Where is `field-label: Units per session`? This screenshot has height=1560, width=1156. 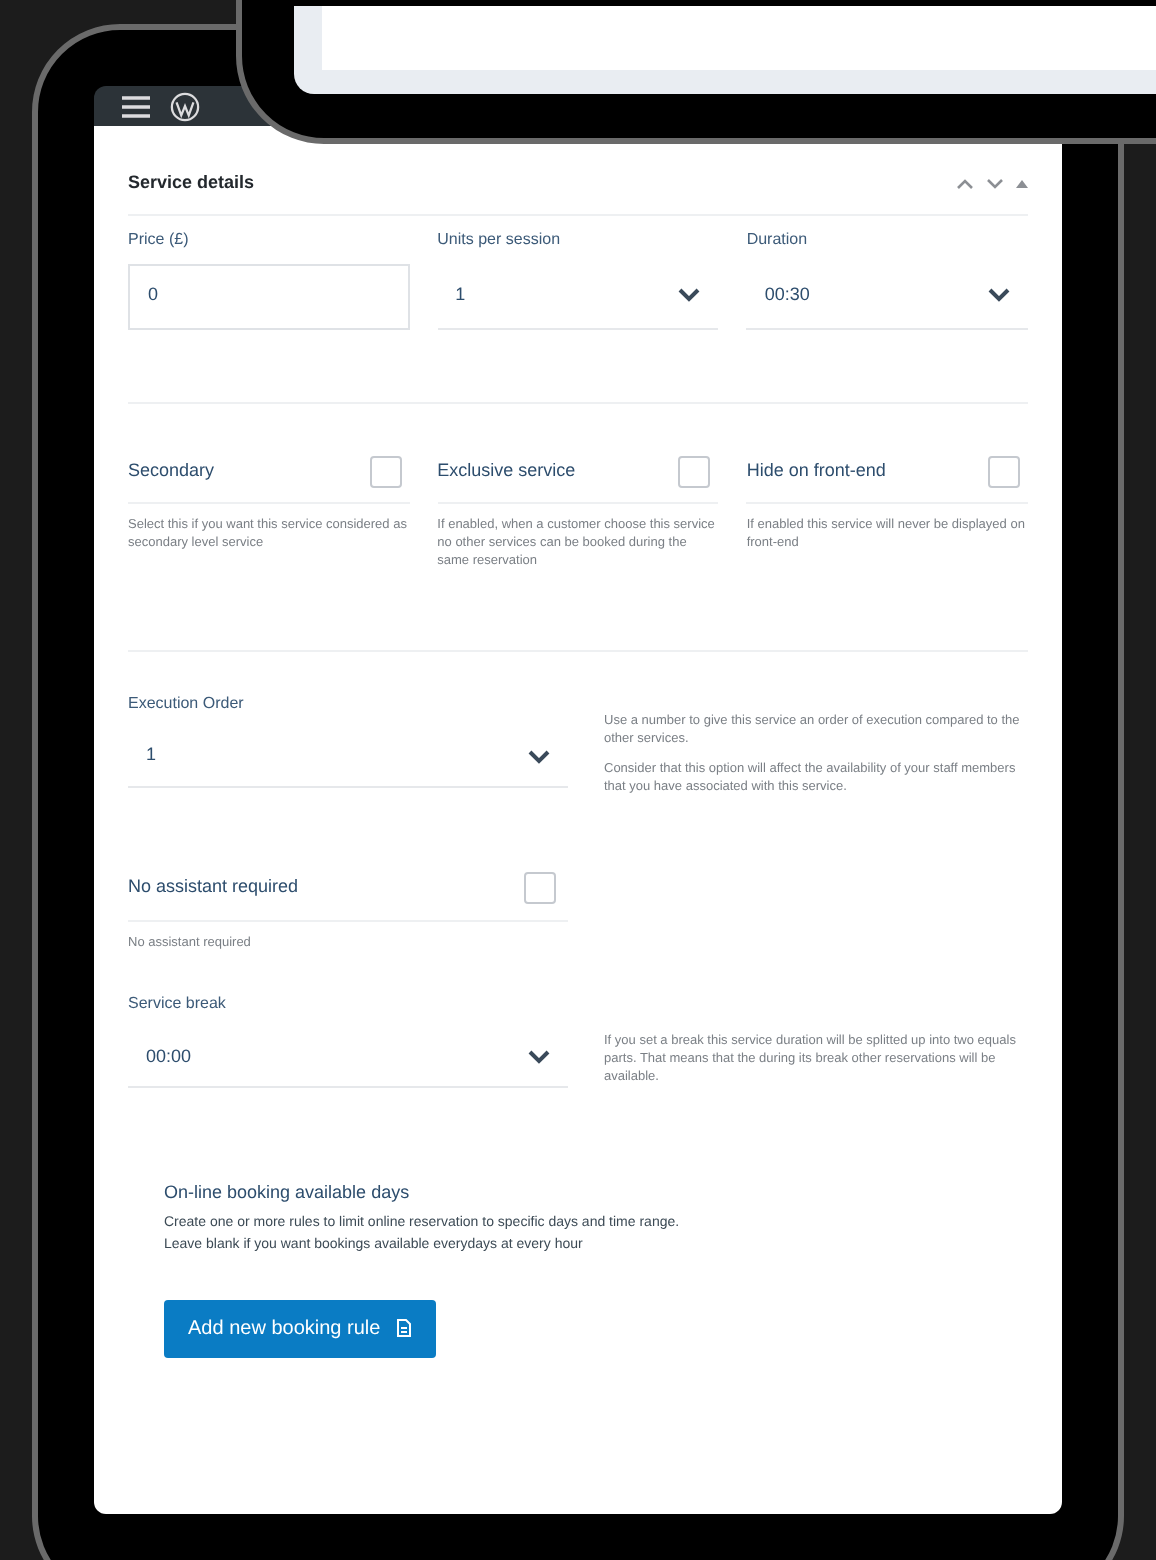 field-label: Units per session is located at coordinates (500, 239).